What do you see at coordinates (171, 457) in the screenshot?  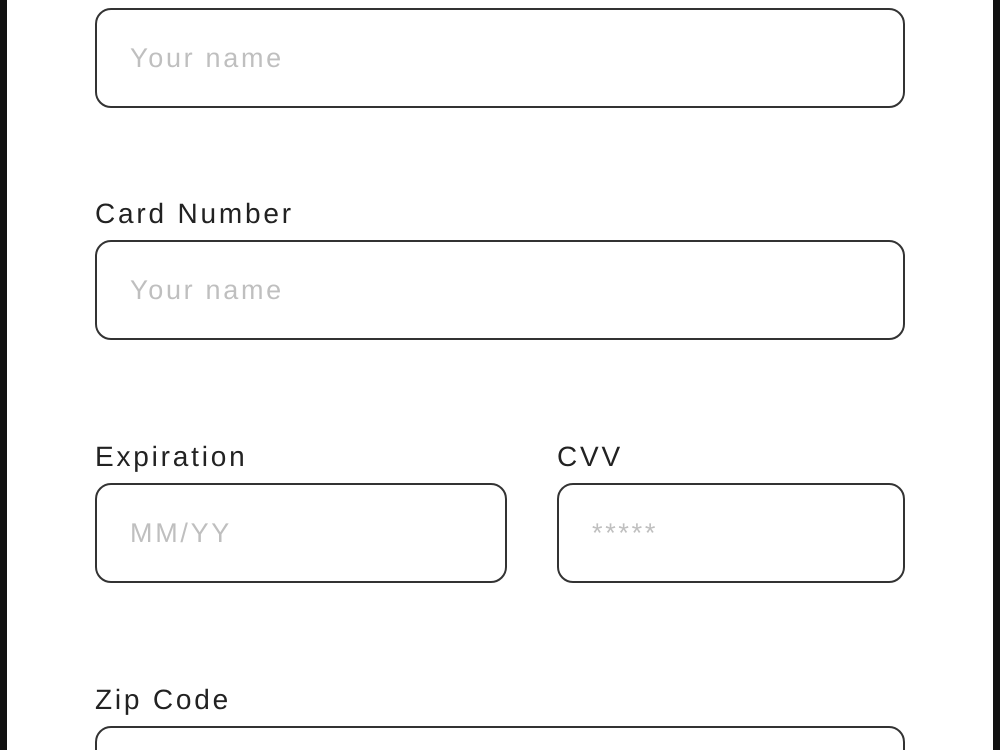 I see `field-label: Expiration` at bounding box center [171, 457].